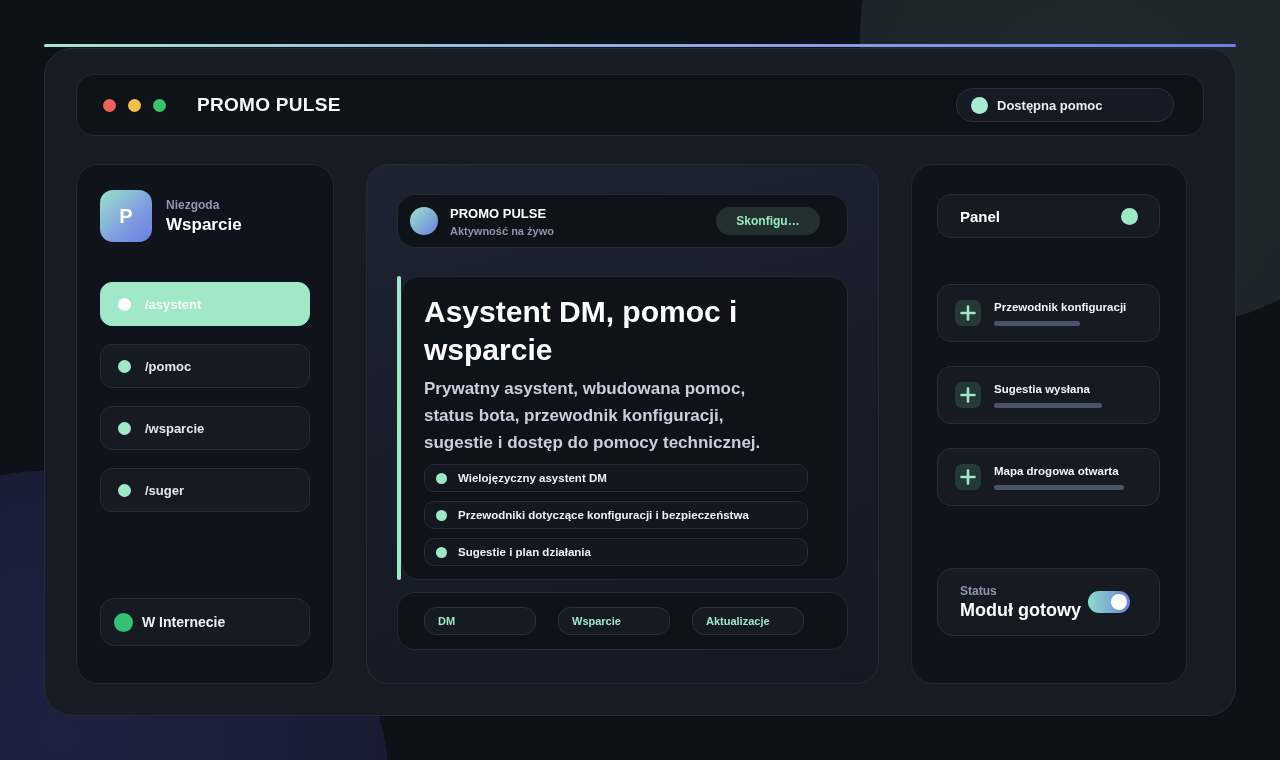 Image resolution: width=1280 pixels, height=760 pixels. I want to click on avatar-icon, so click(424, 221).